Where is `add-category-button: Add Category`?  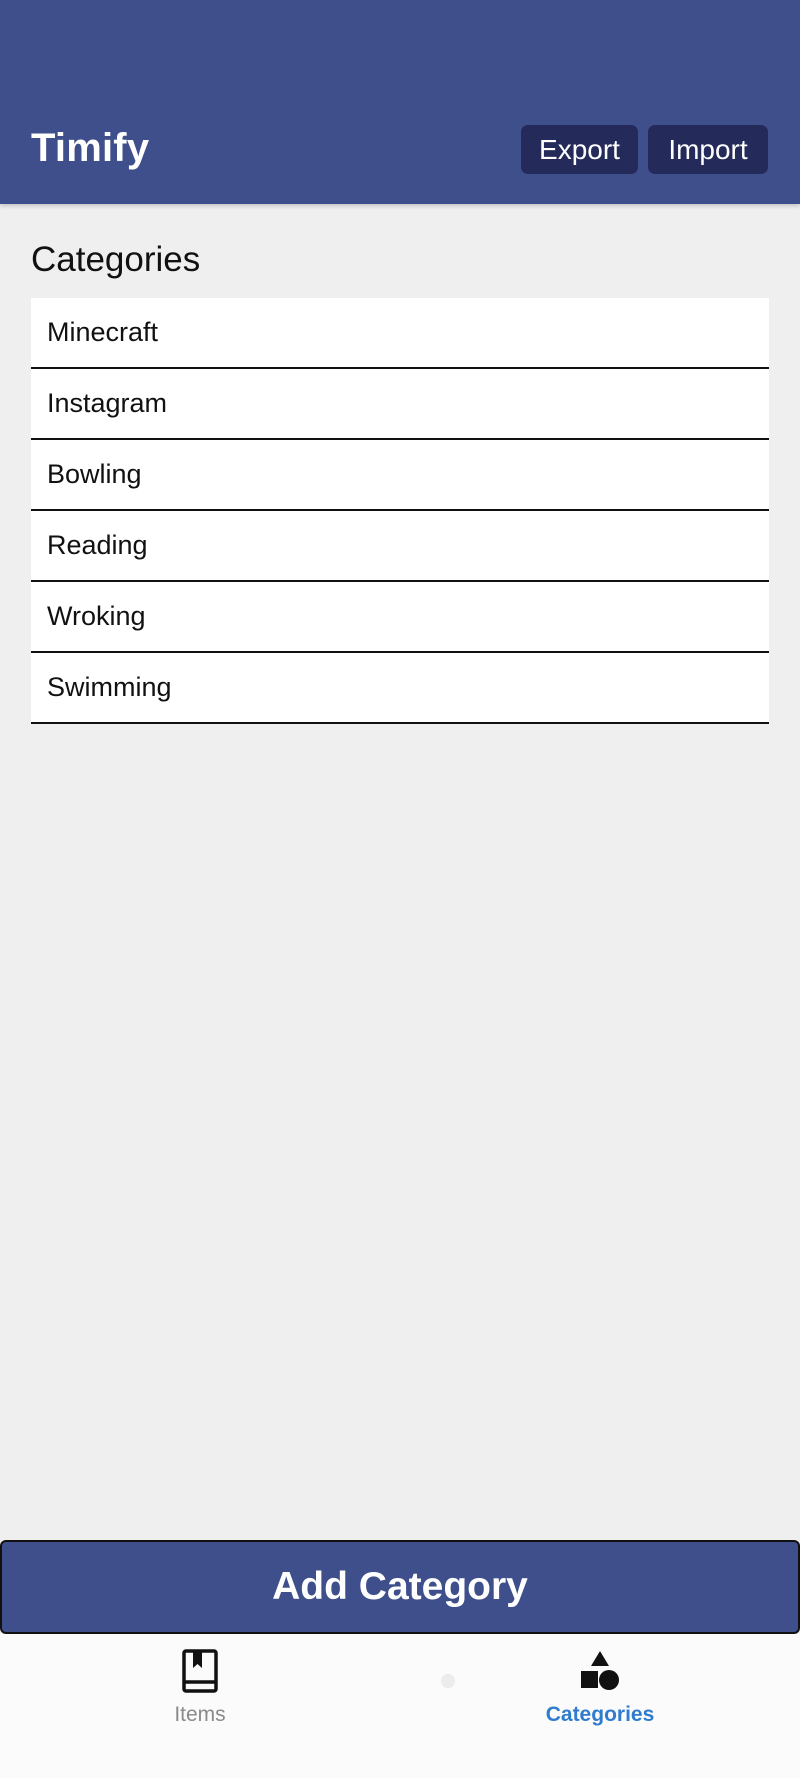 add-category-button: Add Category is located at coordinates (400, 1587).